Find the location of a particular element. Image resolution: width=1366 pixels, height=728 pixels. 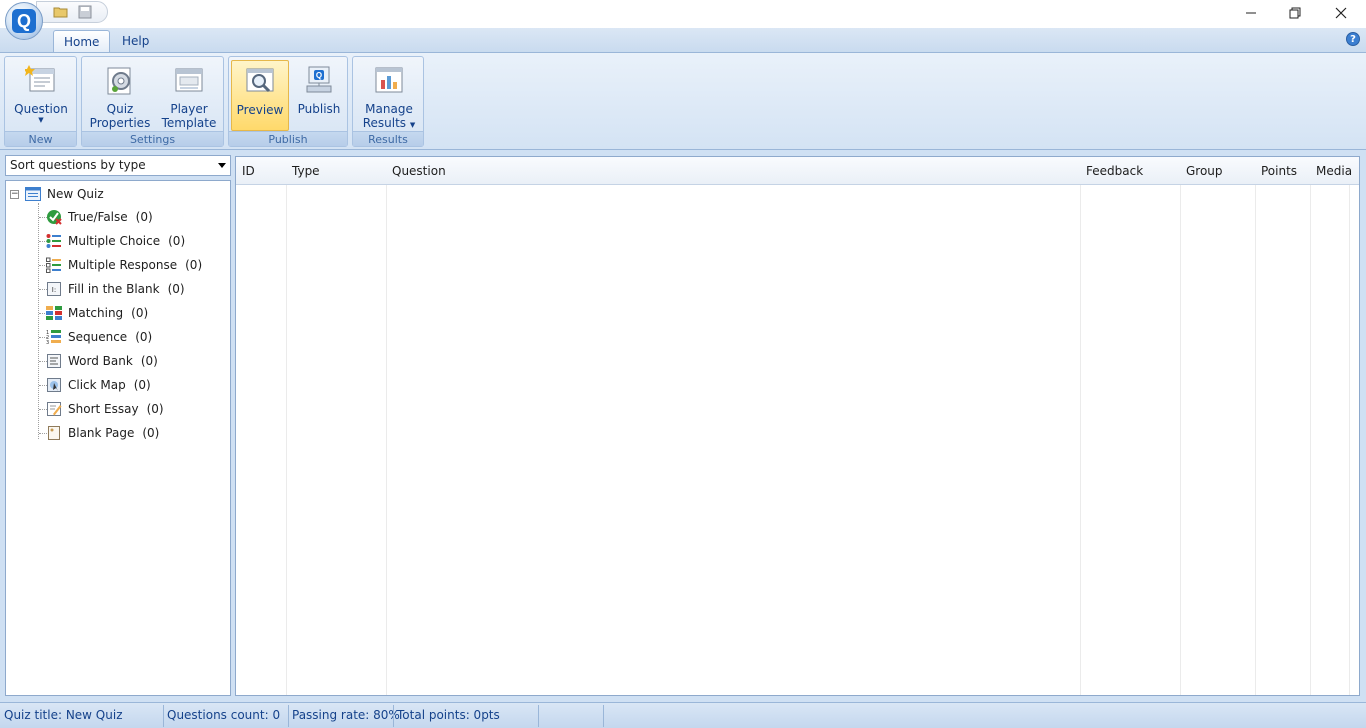

group-publish: Preview Q Publish Publish is located at coordinates (288, 101).